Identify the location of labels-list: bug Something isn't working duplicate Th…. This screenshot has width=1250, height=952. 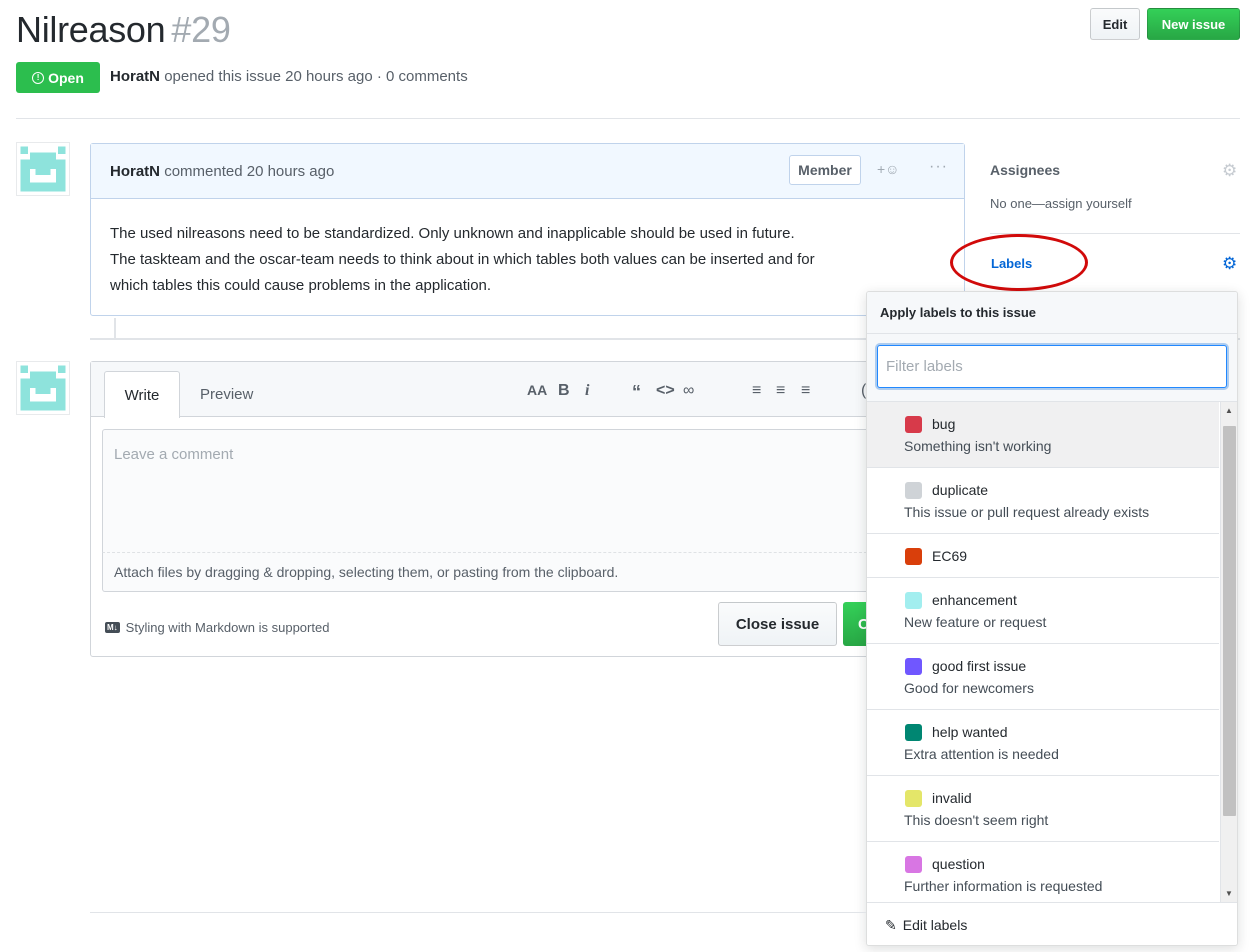
(1043, 652).